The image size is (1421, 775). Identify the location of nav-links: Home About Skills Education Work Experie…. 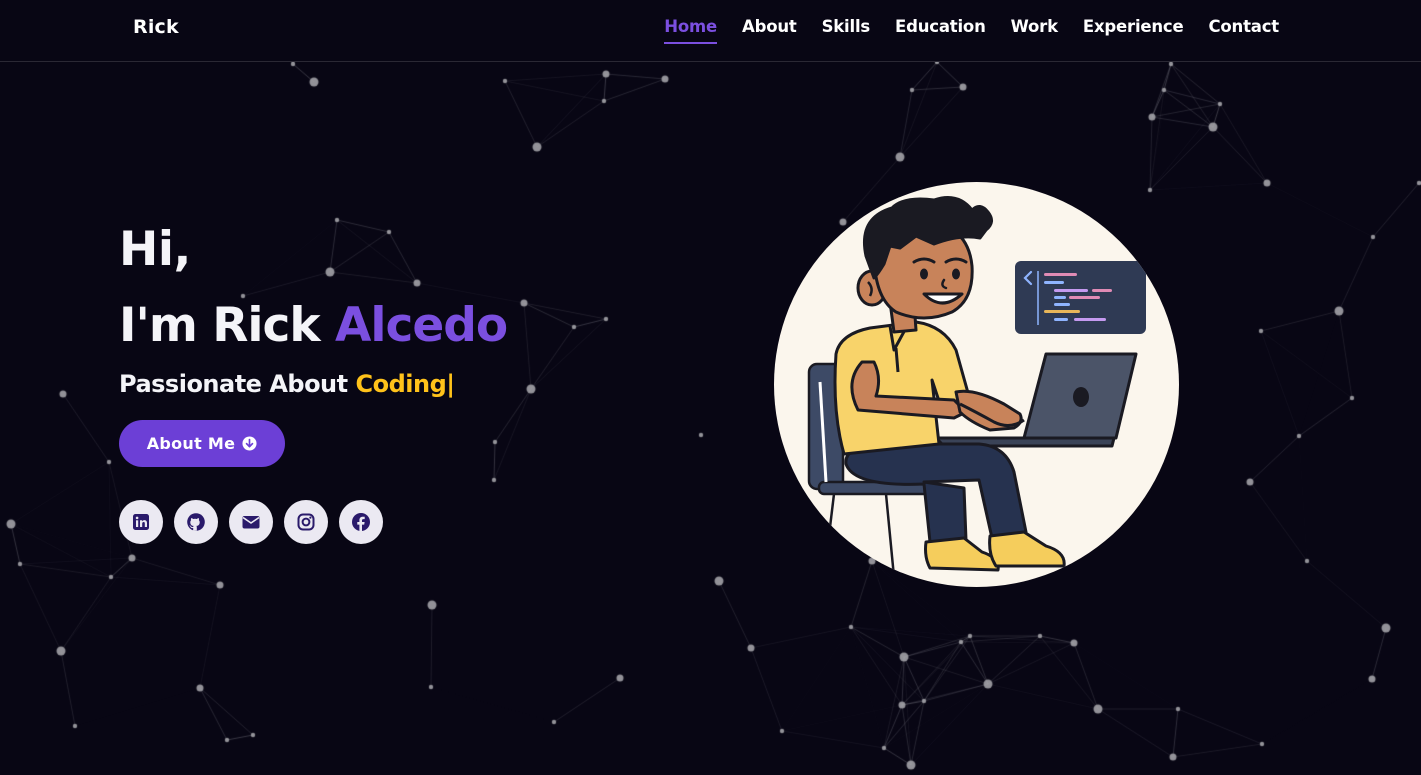
(972, 30).